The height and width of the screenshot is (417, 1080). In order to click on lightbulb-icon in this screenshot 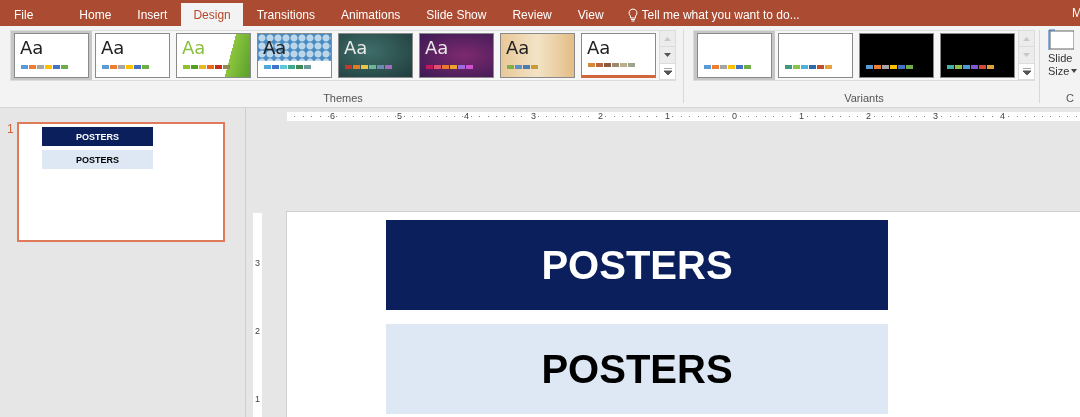, I will do `click(632, 14)`.